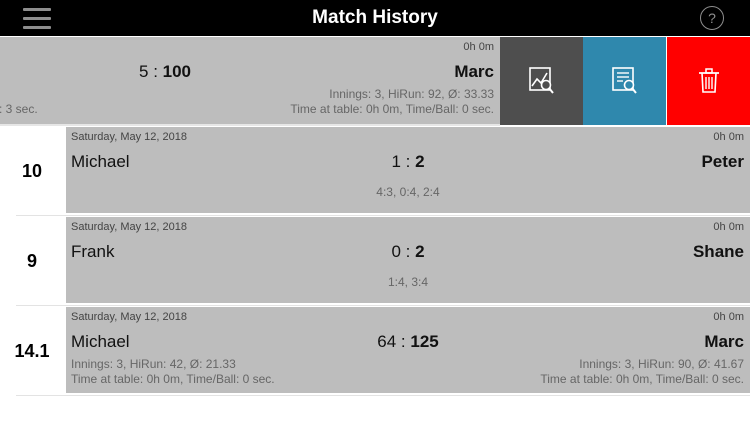 The image size is (750, 422). Describe the element at coordinates (408, 282) in the screenshot. I see `set-results: 1:4, 3:4` at that location.